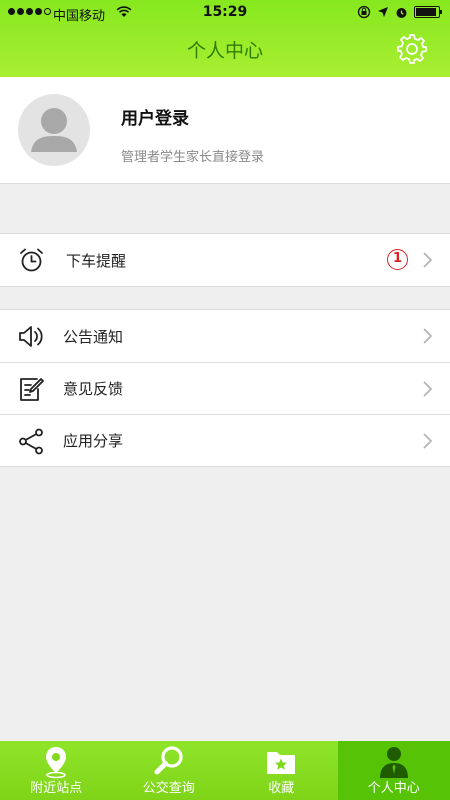 Image resolution: width=450 pixels, height=800 pixels. I want to click on default-avatar-icon, so click(54, 130).